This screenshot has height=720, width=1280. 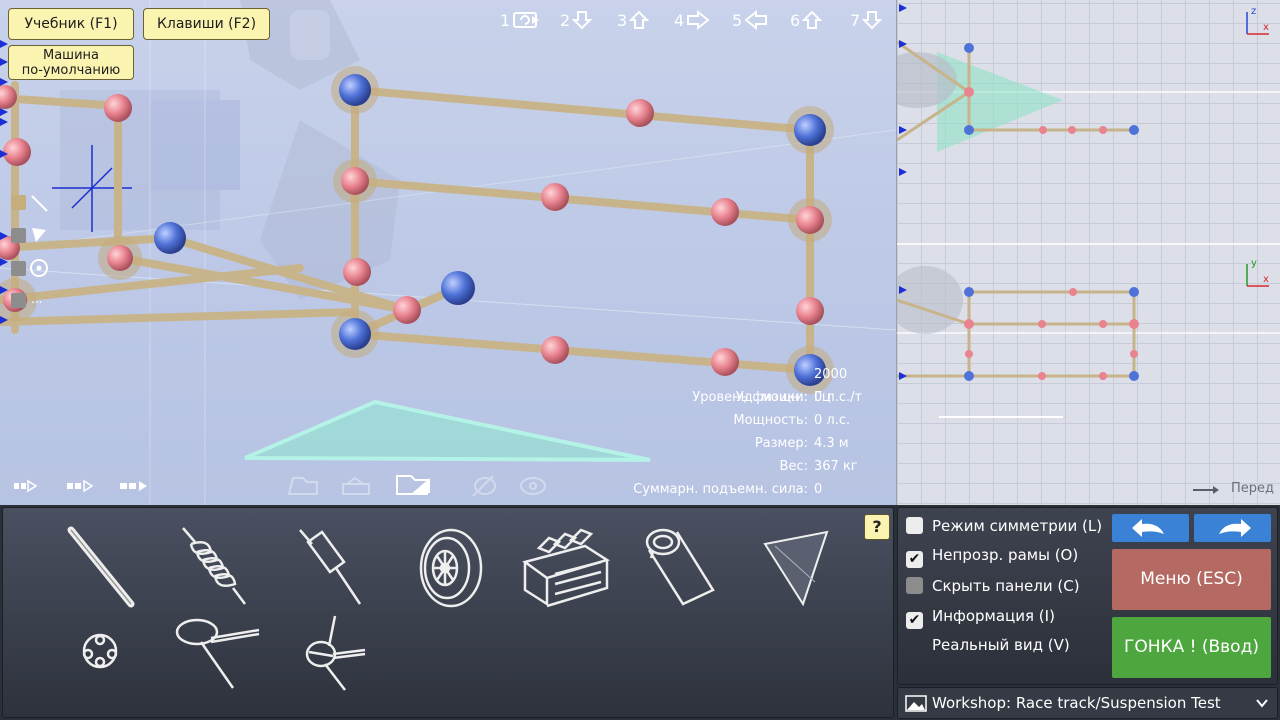 What do you see at coordinates (565, 20) in the screenshot?
I see `view-number: 2` at bounding box center [565, 20].